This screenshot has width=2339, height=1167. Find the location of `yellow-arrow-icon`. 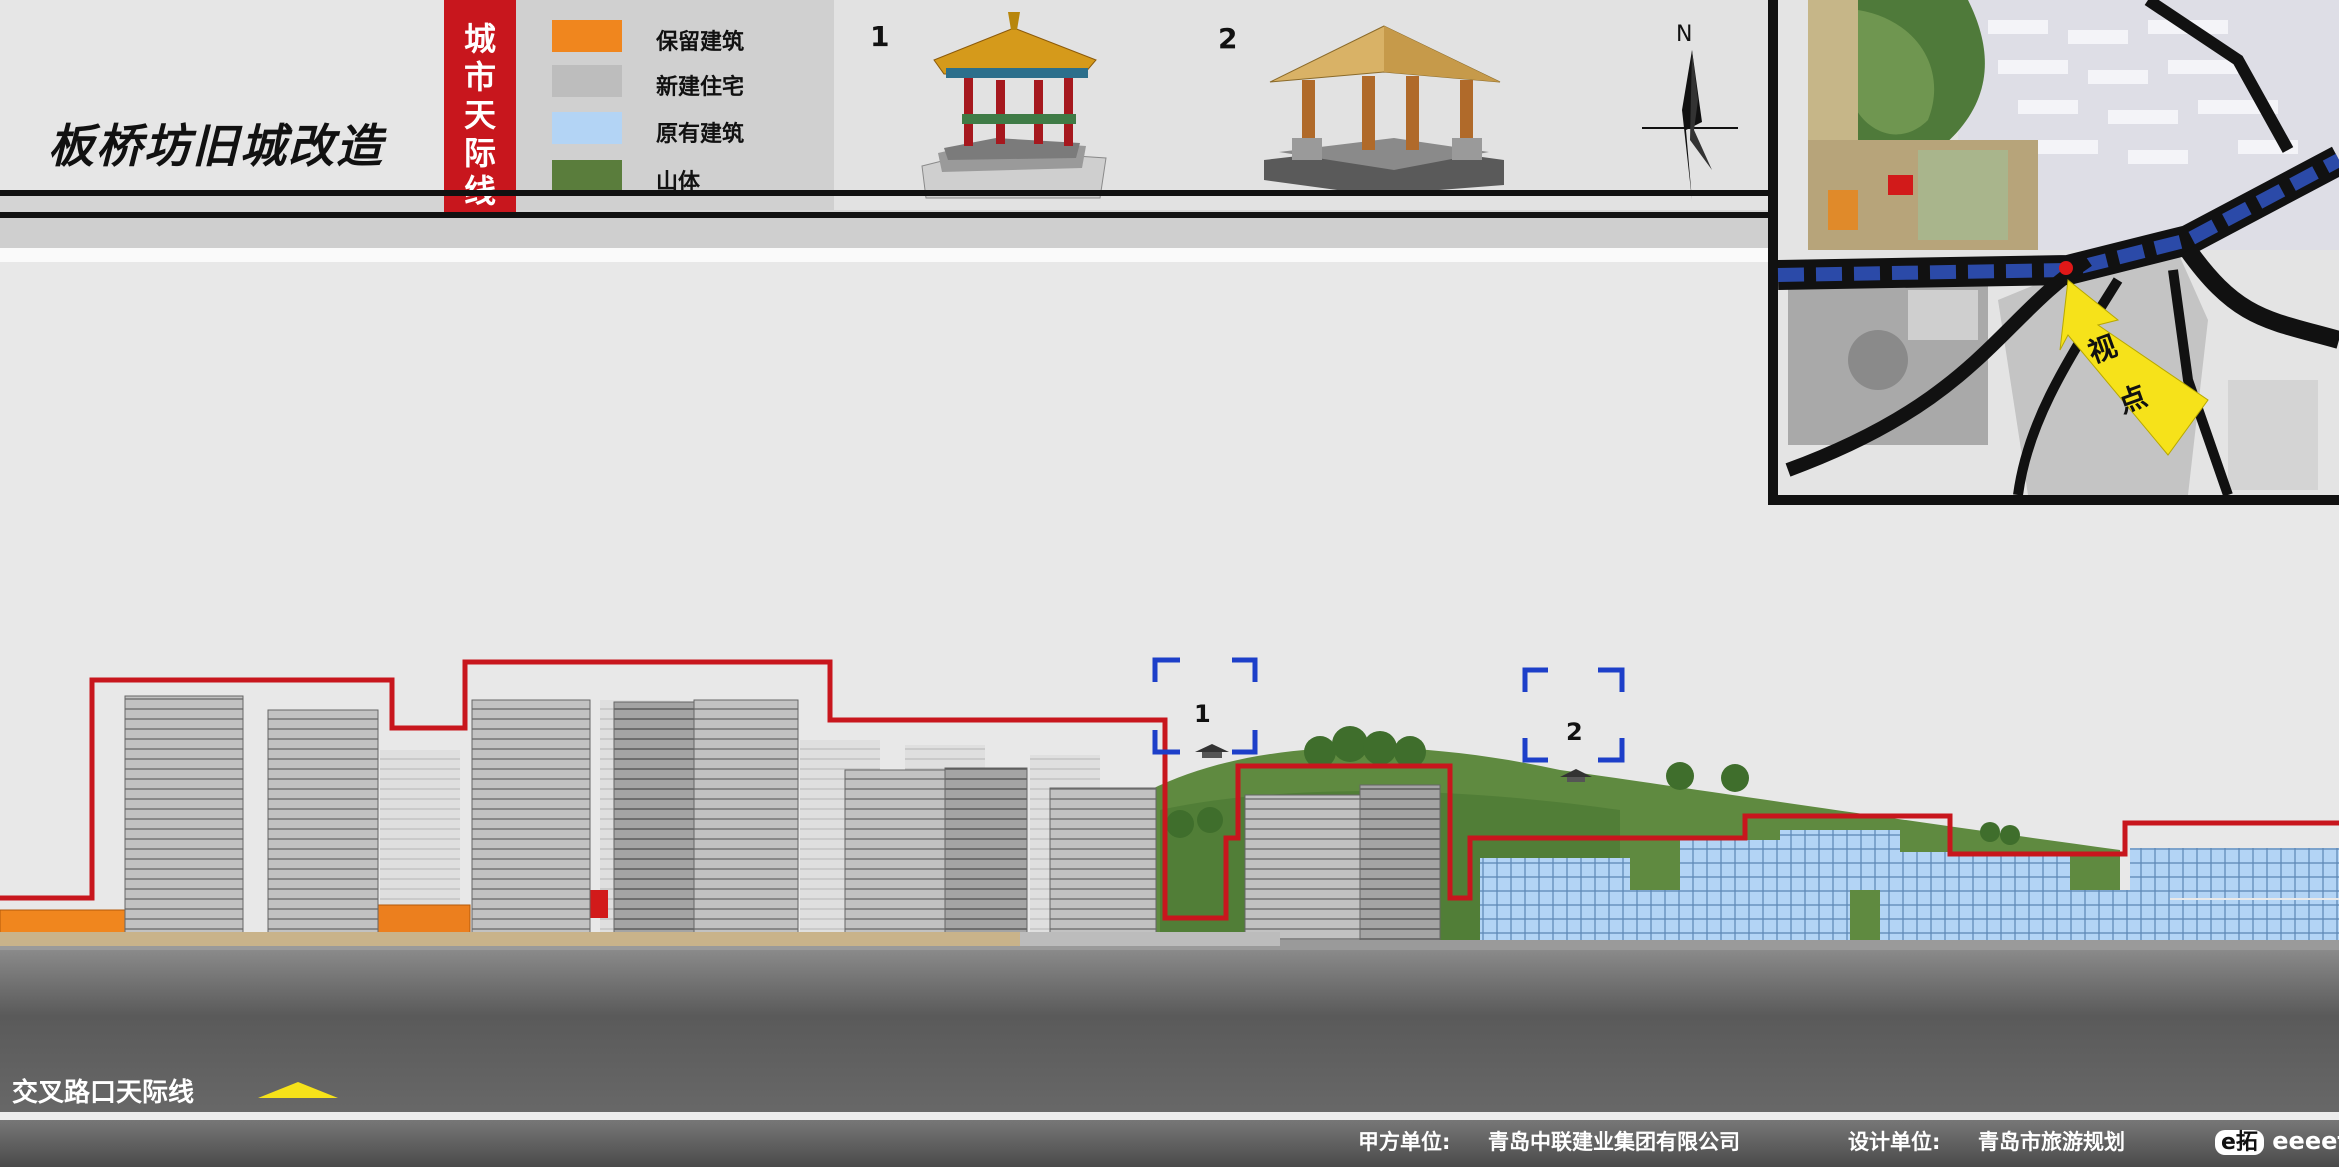

yellow-arrow-icon is located at coordinates (298, 1090).